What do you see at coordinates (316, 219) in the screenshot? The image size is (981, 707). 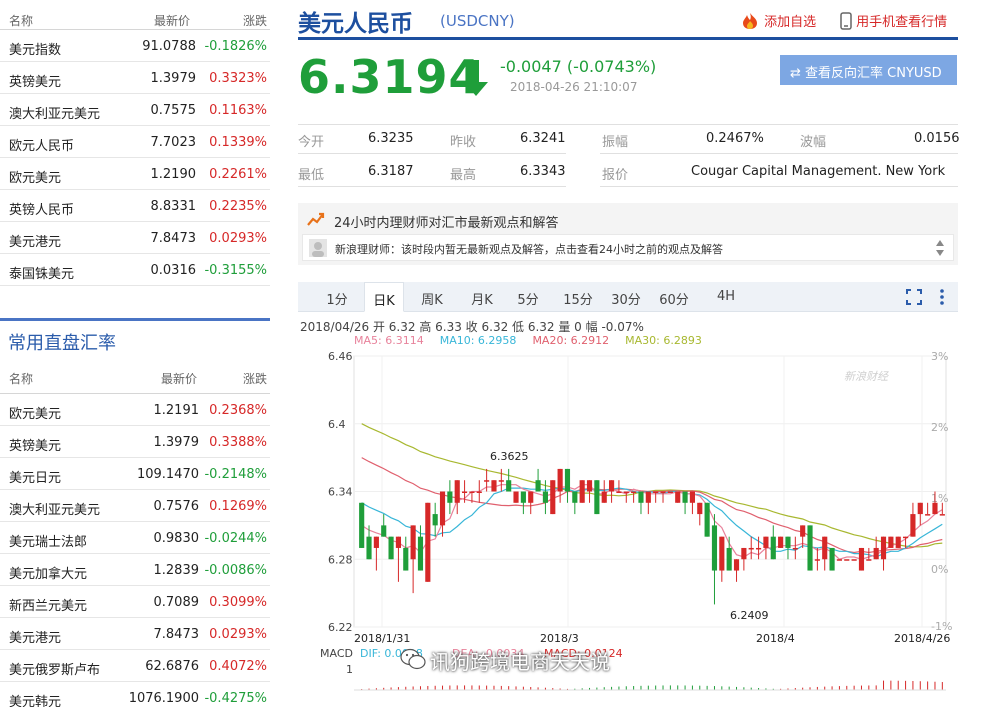 I see `trend-icon` at bounding box center [316, 219].